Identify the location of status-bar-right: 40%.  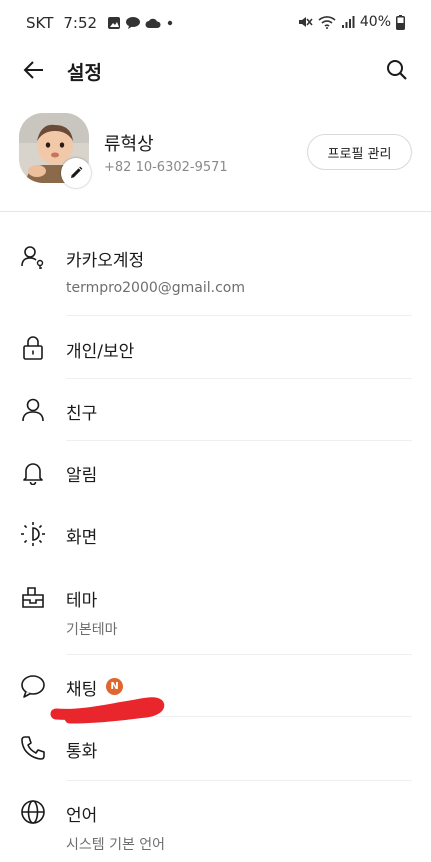
(351, 22).